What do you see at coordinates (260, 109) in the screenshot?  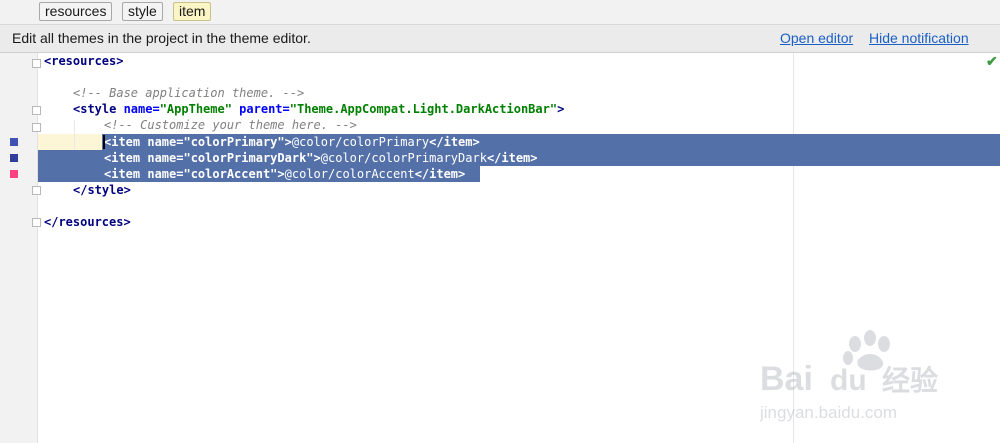 I see `style-parent-attr: parent=` at bounding box center [260, 109].